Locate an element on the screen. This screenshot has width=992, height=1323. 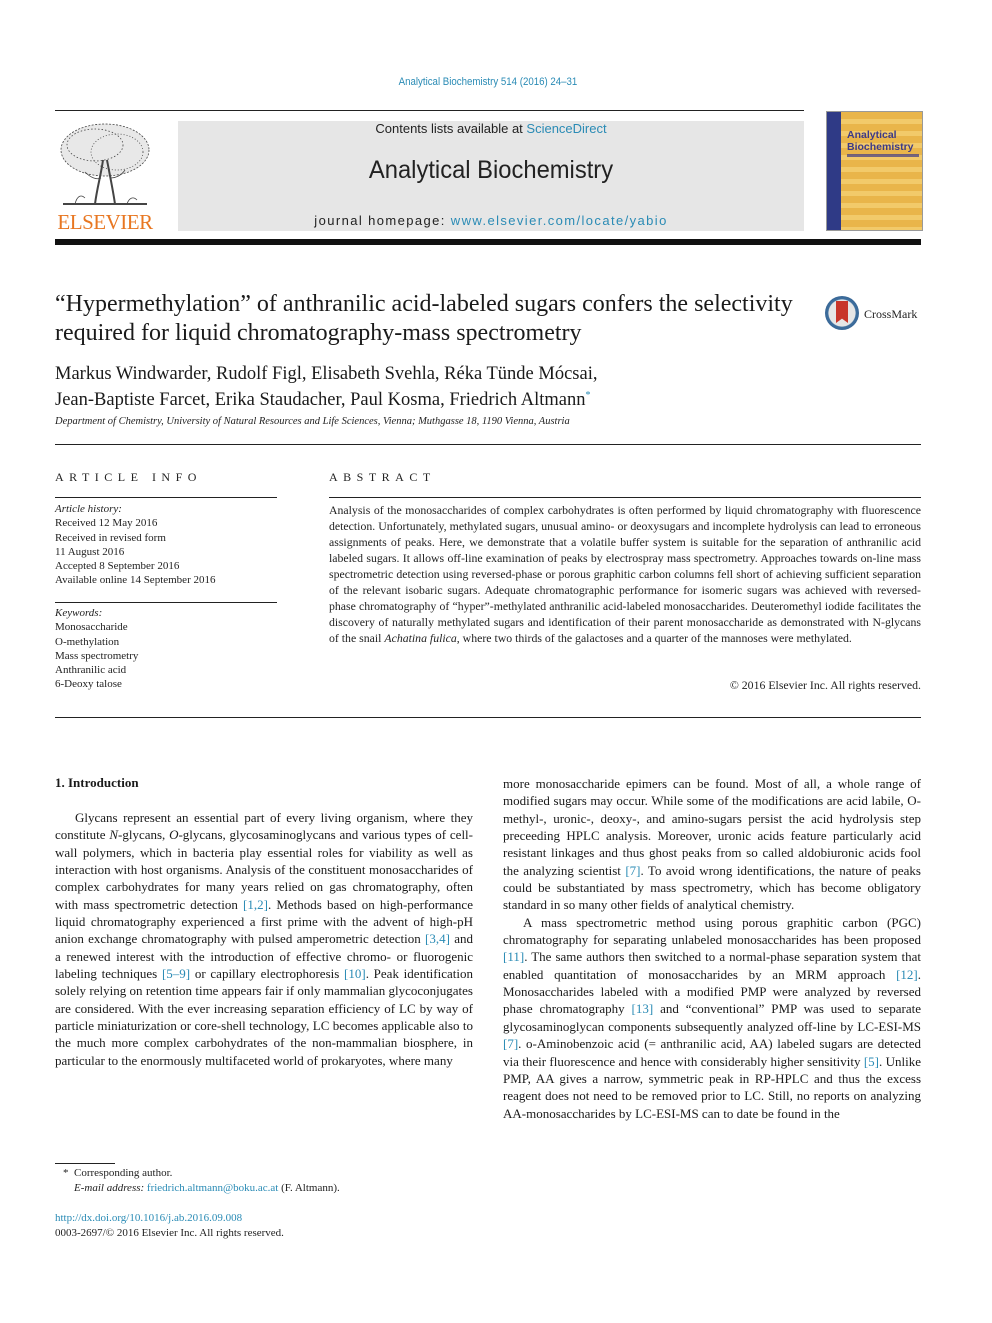
history-item: Received 12 May 2016 is located at coordinates (106, 523).